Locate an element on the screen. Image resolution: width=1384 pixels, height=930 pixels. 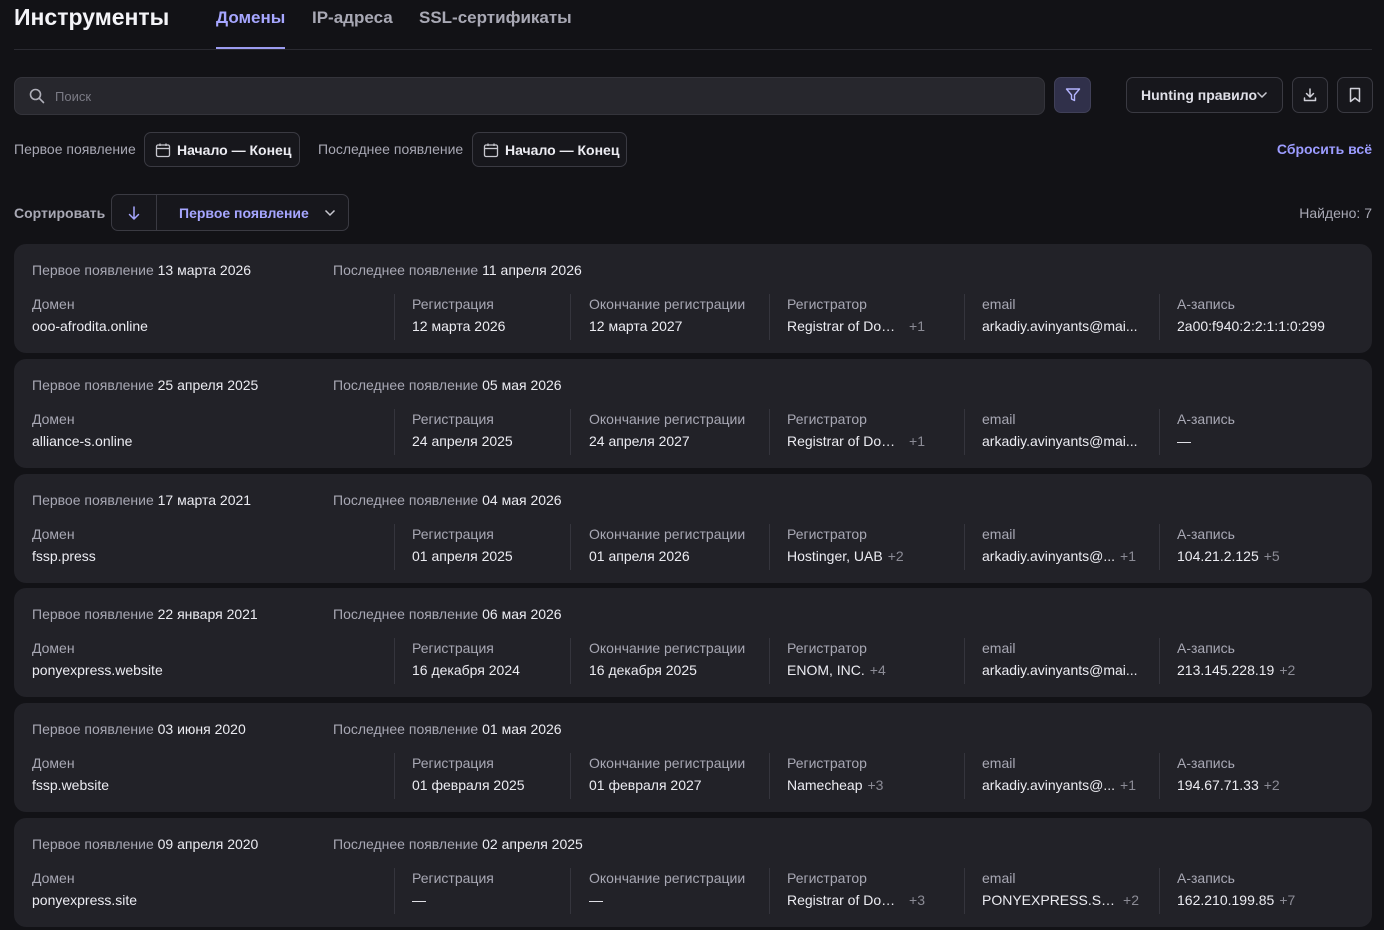
last-seen-date: 11 апреля 2026 is located at coordinates (532, 270).